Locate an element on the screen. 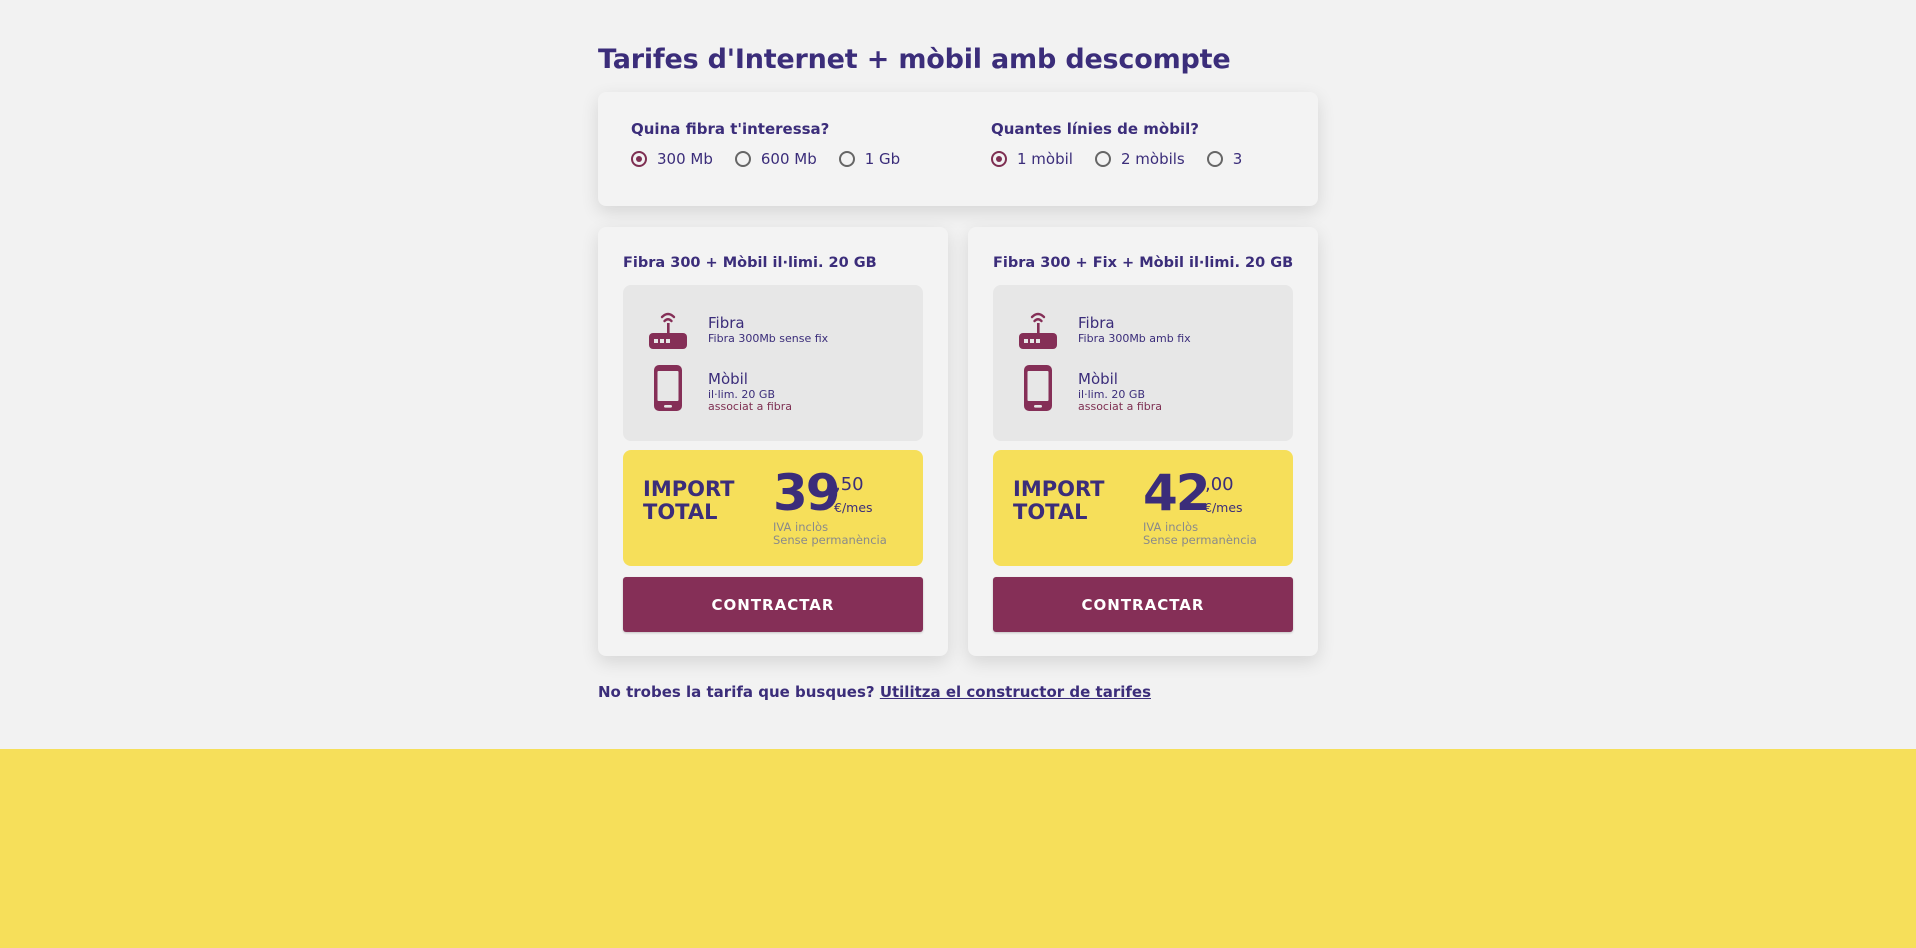  mobil-option-2: 2 mòbils is located at coordinates (1139, 159).